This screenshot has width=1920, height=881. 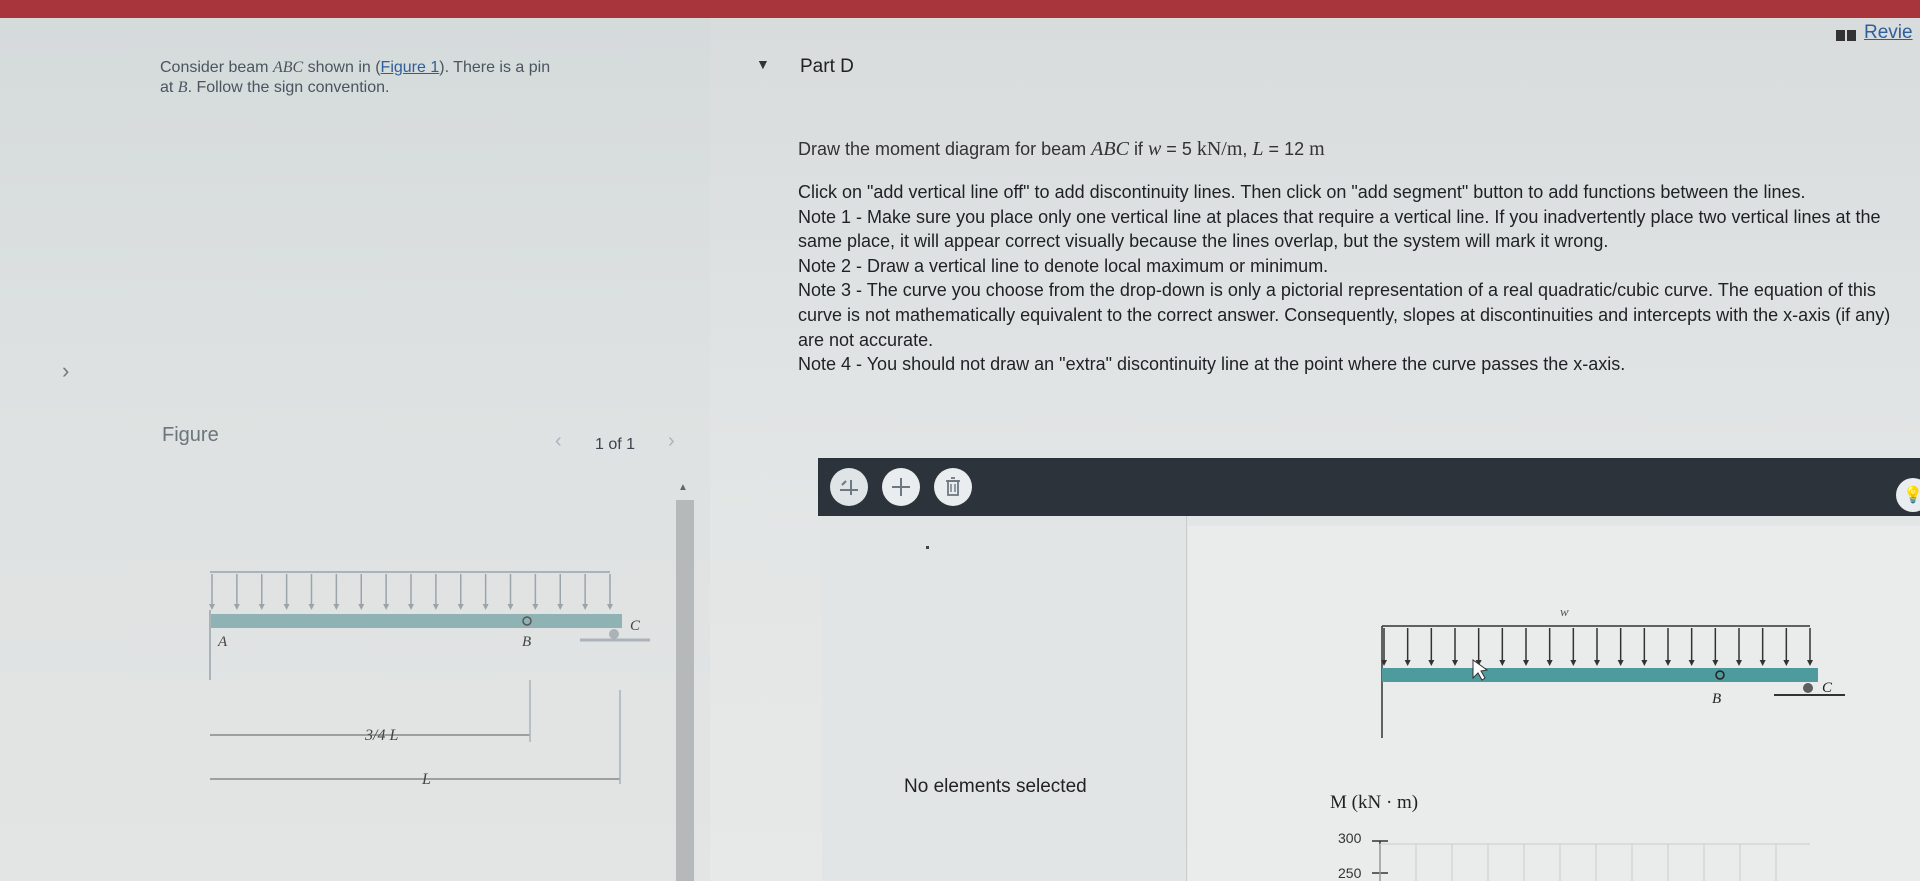 What do you see at coordinates (275, 87) in the screenshot?
I see `intro-line-2: at B. Follow the sign convention.` at bounding box center [275, 87].